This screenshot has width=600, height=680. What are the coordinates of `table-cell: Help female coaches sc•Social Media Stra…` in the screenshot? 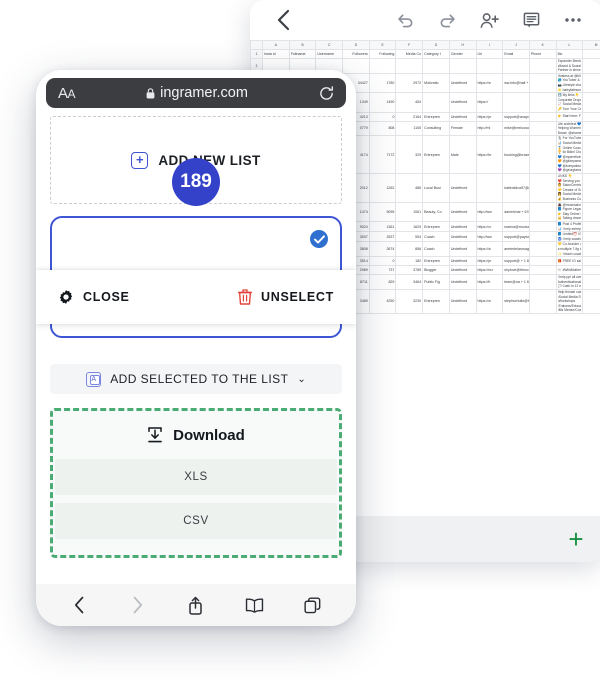 It's located at (569, 301).